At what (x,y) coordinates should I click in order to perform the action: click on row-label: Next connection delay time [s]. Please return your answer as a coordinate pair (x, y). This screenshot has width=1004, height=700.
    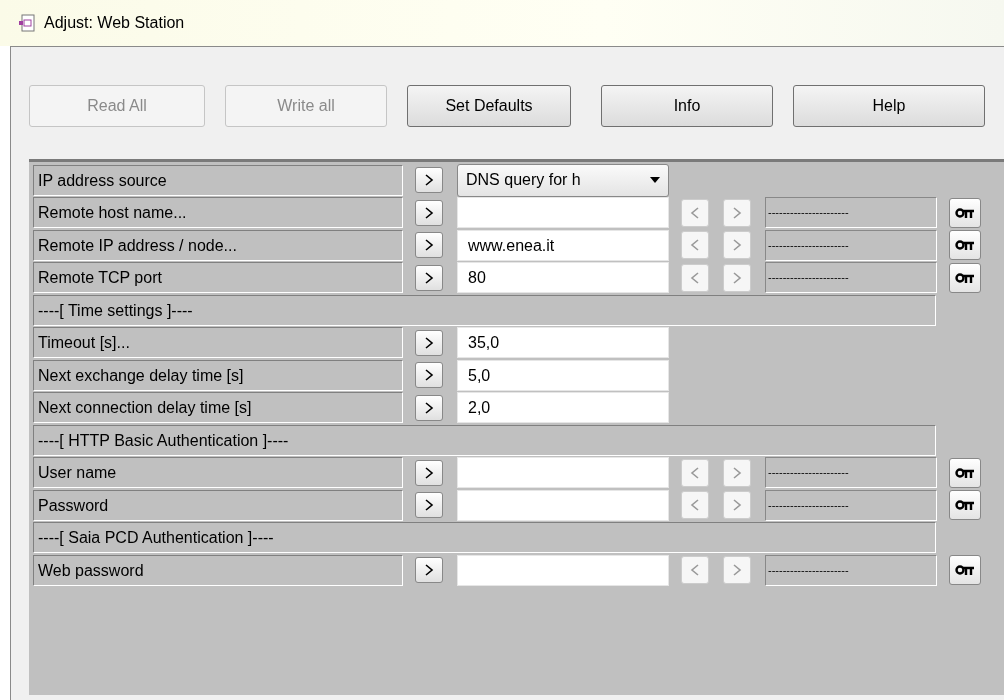
    Looking at the image, I should click on (218, 408).